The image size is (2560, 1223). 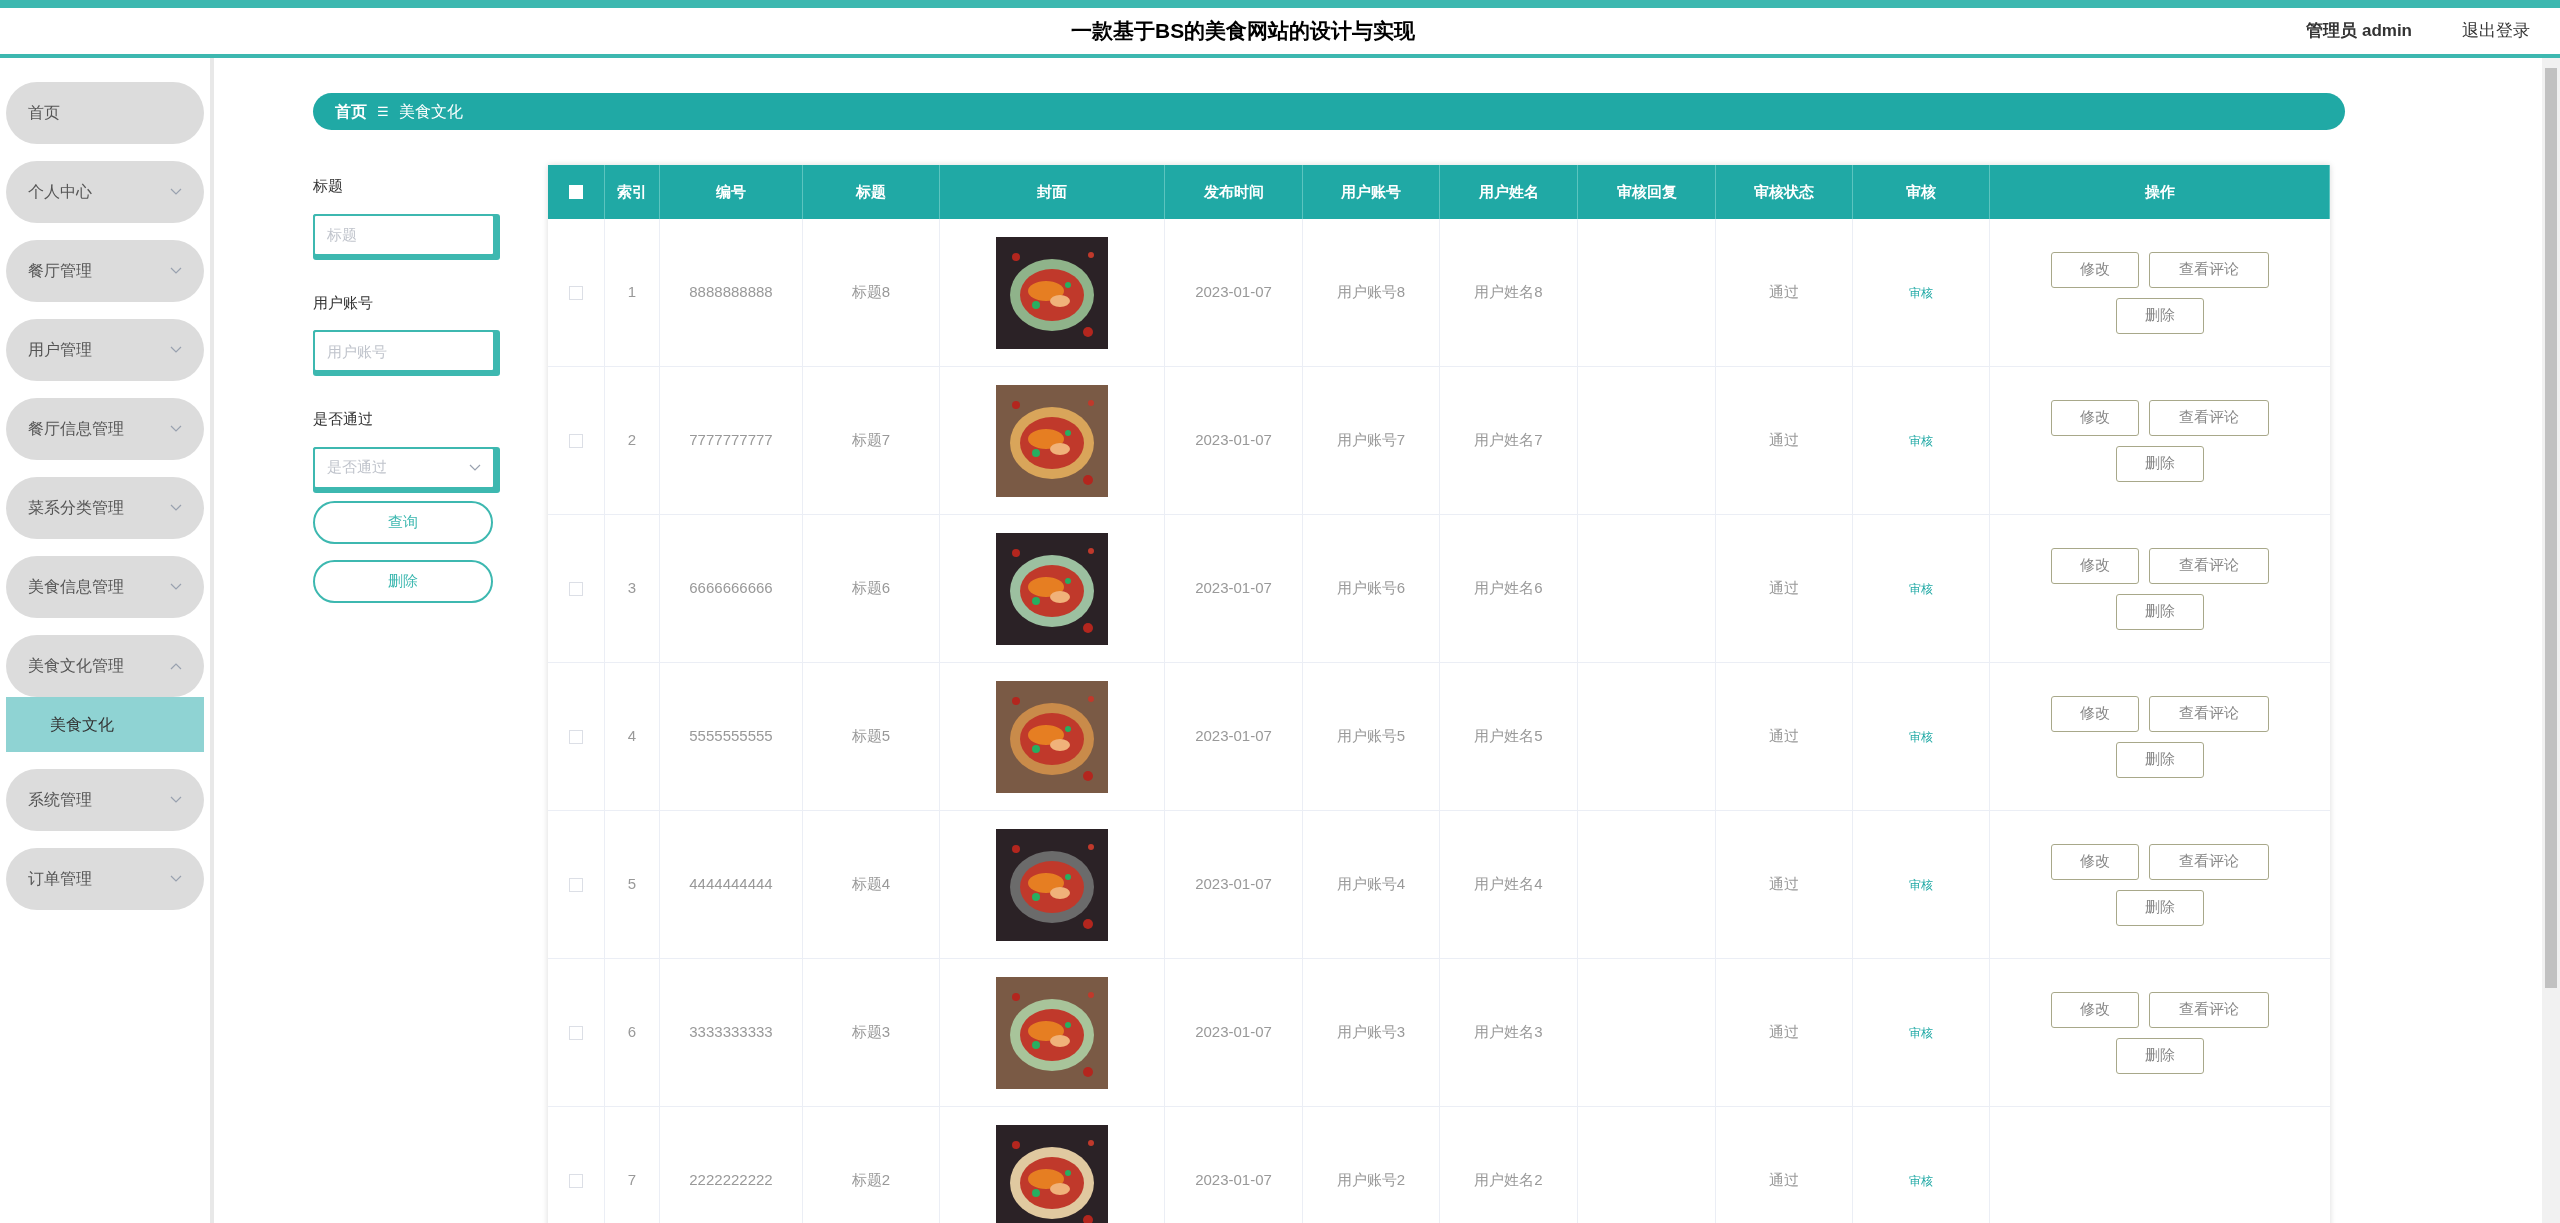 I want to click on table-cell-text: 2, so click(x=632, y=440).